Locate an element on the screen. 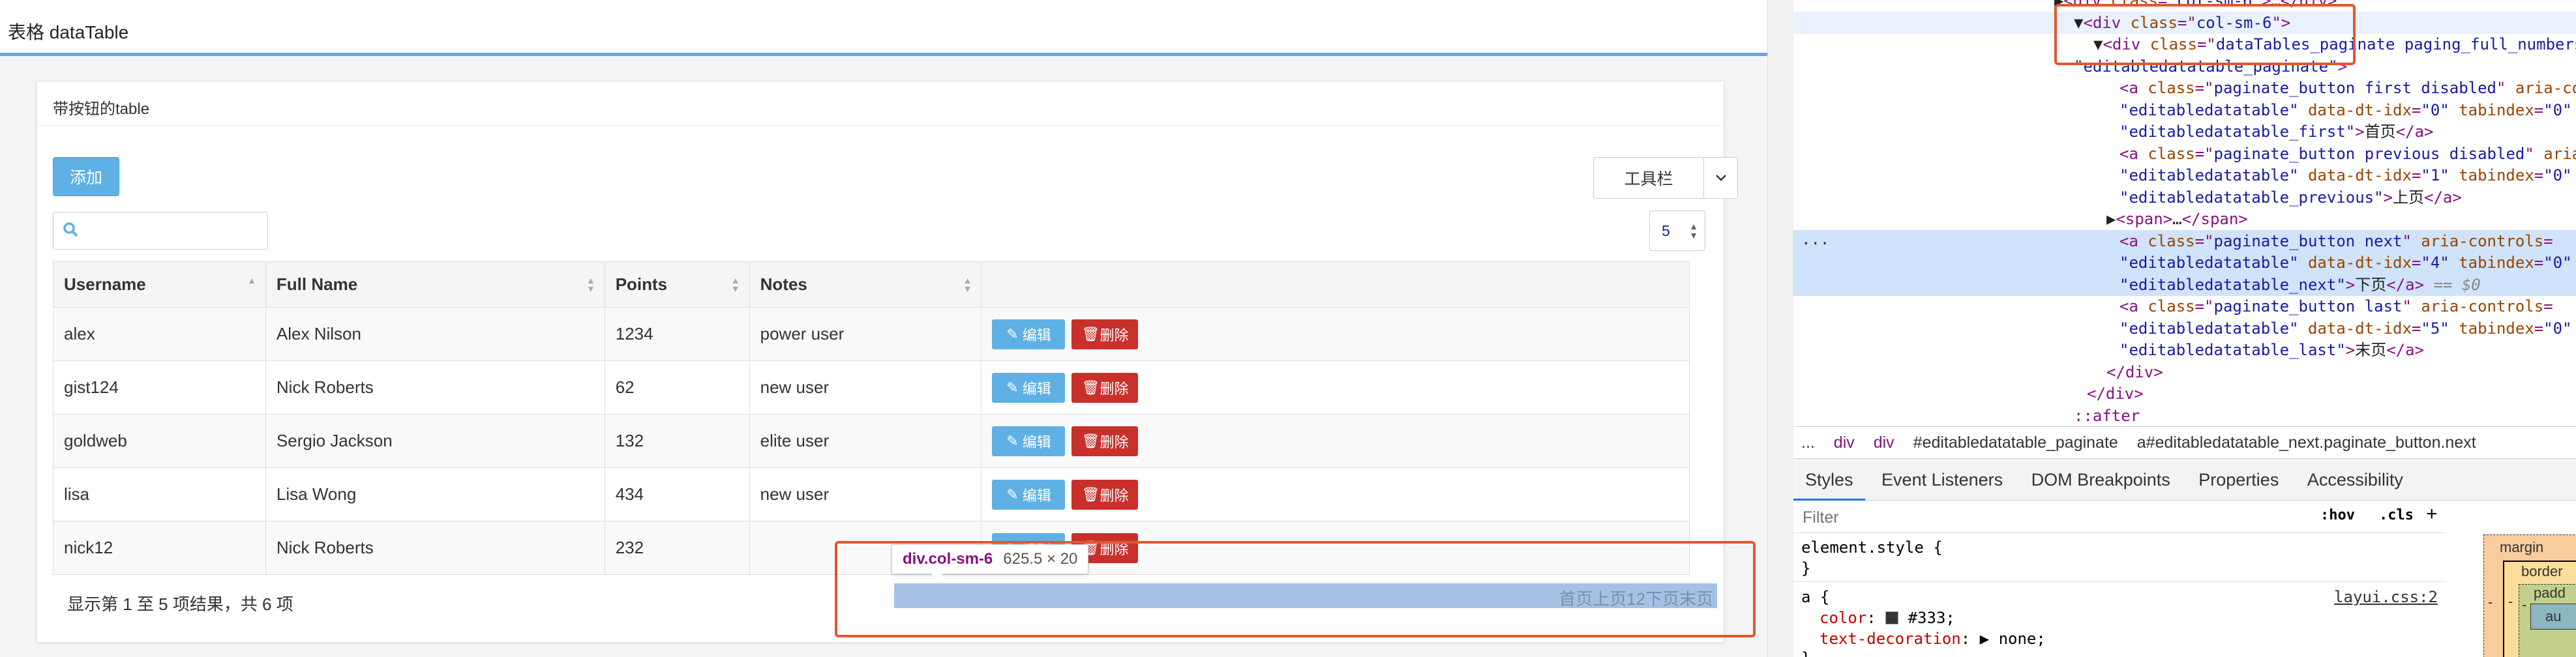 The image size is (2576, 657). column-header-points: Points ▲ ▼ is located at coordinates (677, 284).